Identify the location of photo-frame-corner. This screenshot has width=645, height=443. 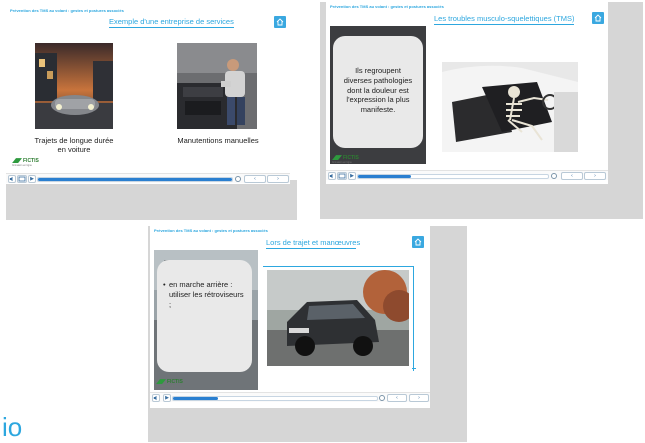
(414, 360).